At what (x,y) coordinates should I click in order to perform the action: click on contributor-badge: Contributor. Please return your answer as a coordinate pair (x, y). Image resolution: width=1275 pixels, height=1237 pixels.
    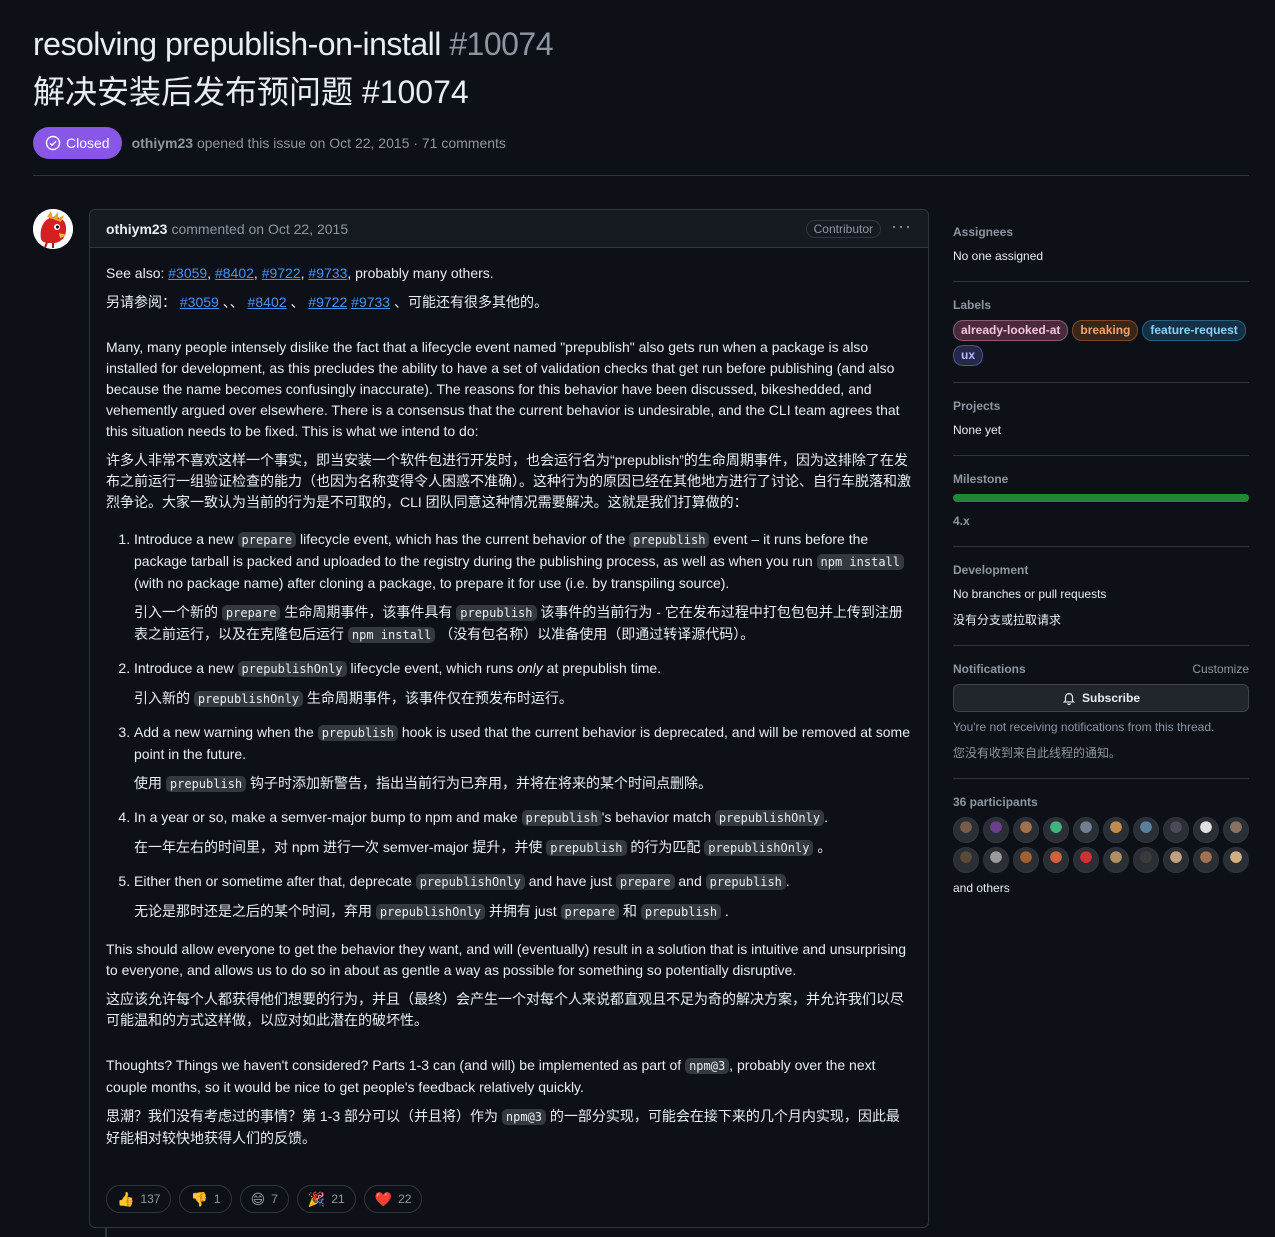
    Looking at the image, I should click on (843, 228).